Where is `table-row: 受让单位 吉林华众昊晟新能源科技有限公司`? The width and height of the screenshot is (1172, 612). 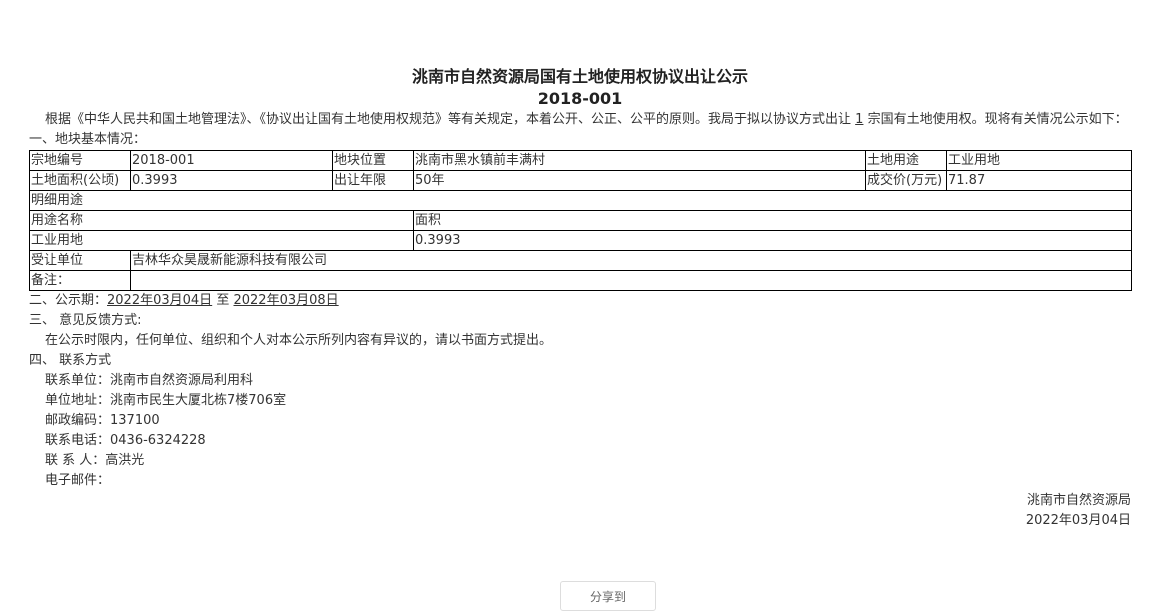 table-row: 受让单位 吉林华众昊晟新能源科技有限公司 is located at coordinates (580, 260).